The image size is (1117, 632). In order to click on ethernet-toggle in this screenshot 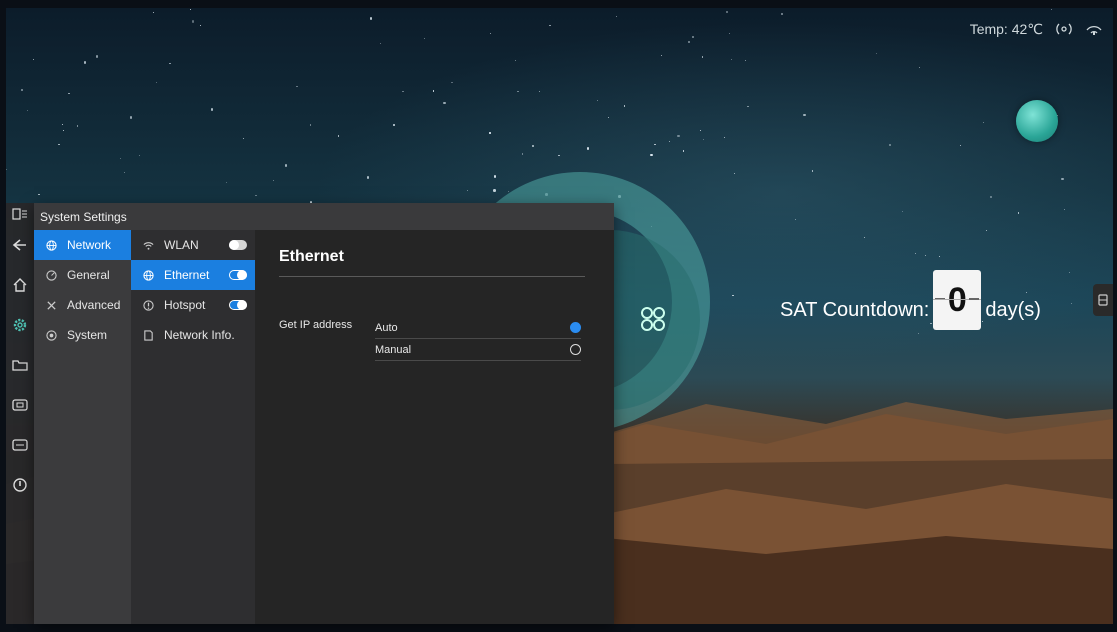, I will do `click(238, 275)`.